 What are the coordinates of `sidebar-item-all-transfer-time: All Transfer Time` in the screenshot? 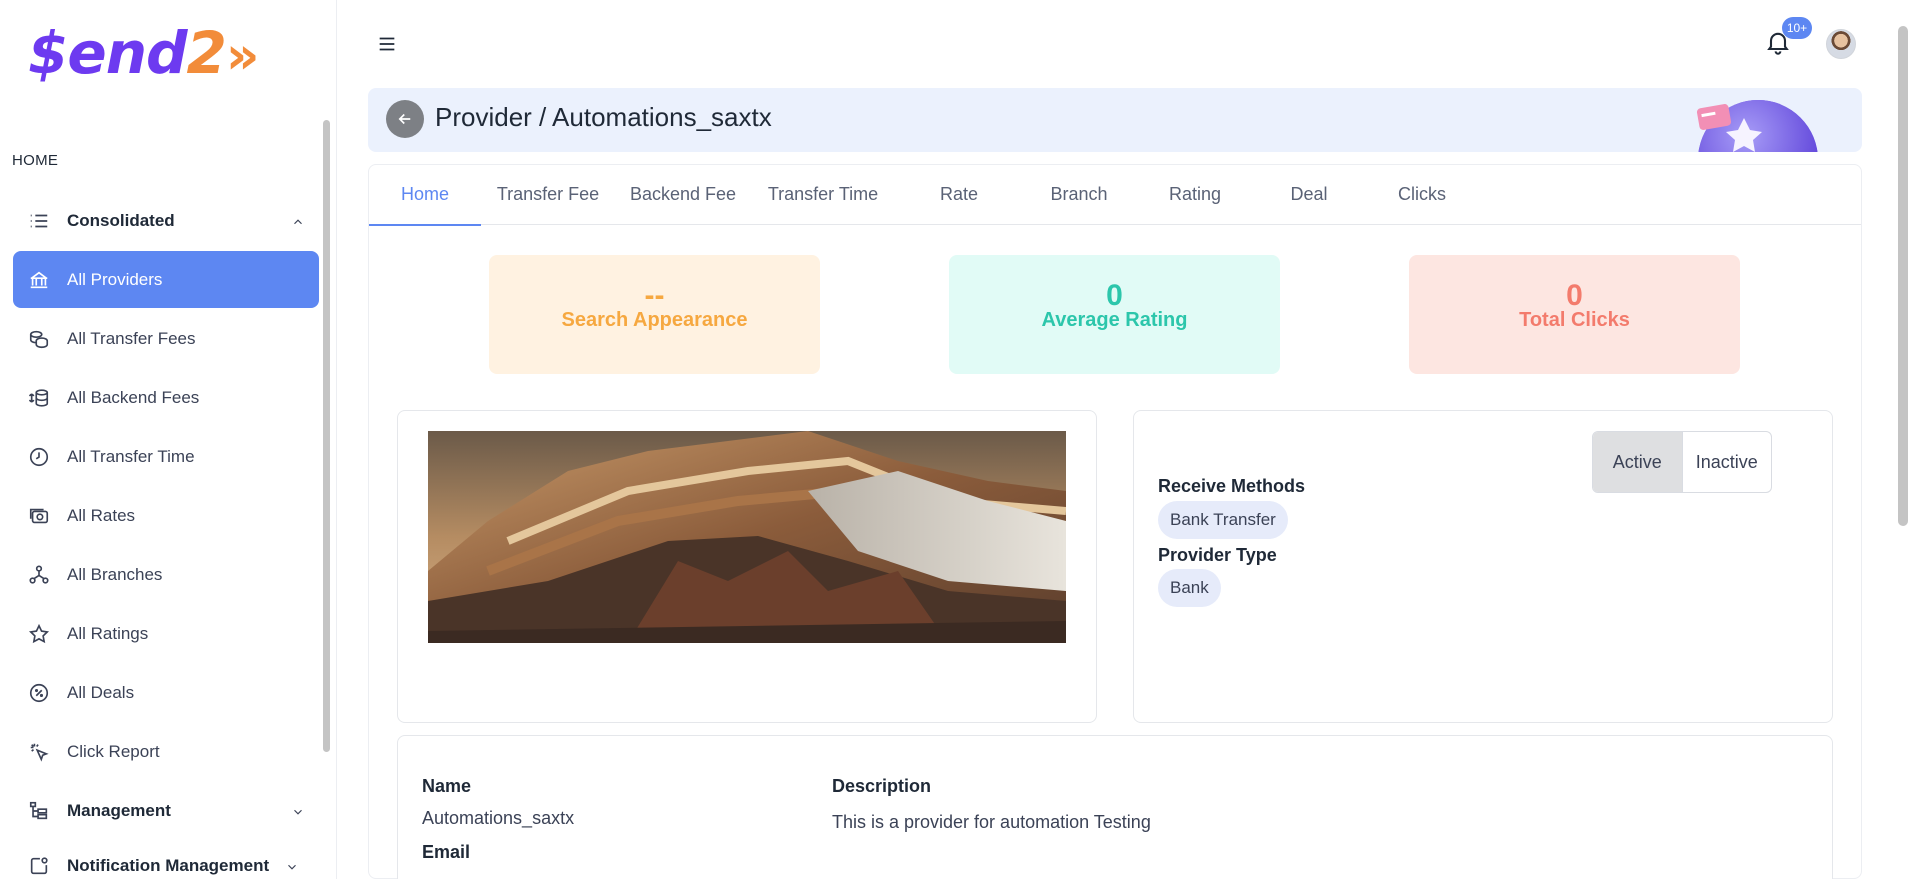 It's located at (166, 456).